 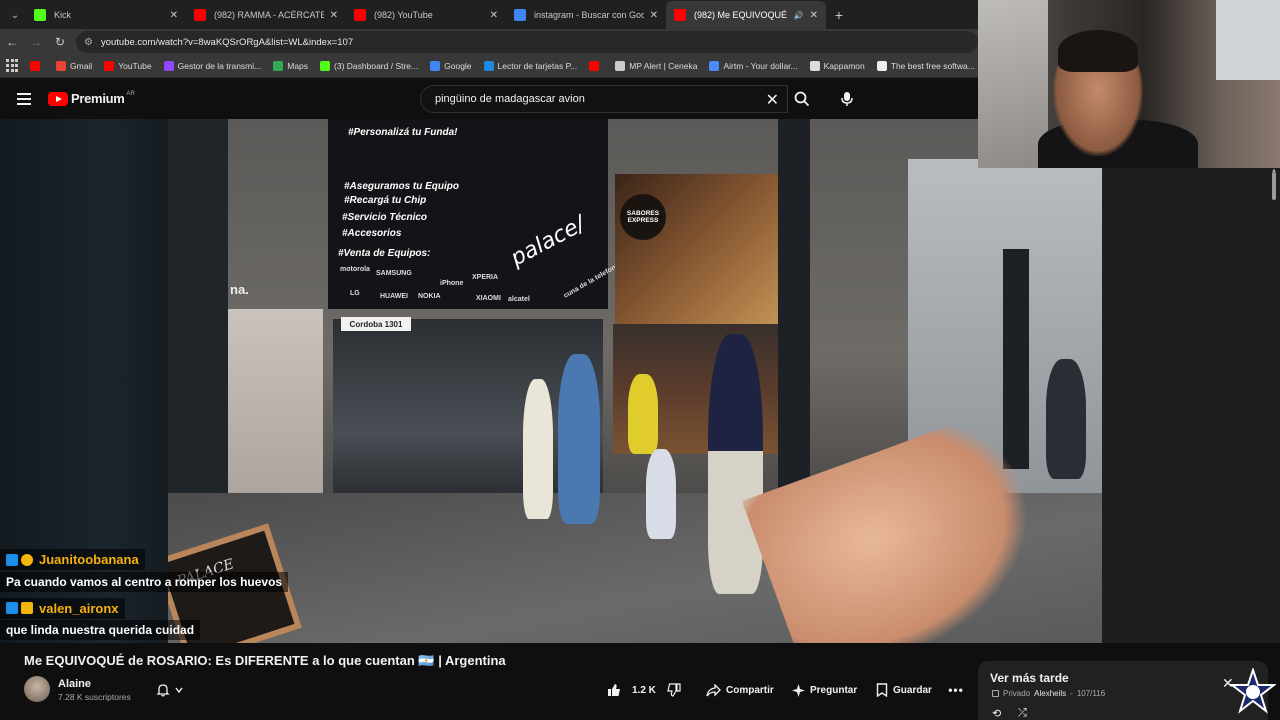 What do you see at coordinates (663, 66) in the screenshot?
I see `bookmark-label: MP Alert | Ceneka` at bounding box center [663, 66].